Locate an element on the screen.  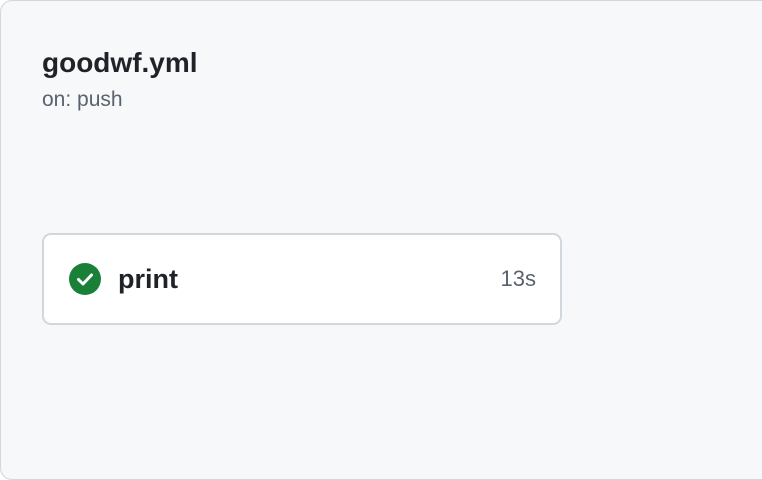
check-circle-fill-icon is located at coordinates (85, 279).